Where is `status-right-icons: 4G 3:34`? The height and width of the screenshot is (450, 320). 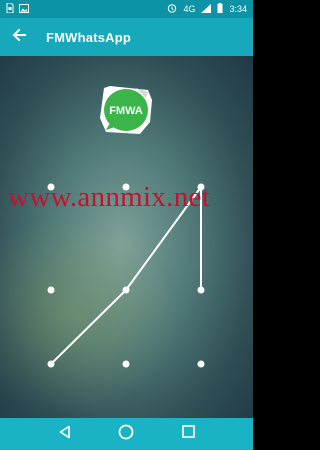
status-right-icons: 4G 3:34 is located at coordinates (207, 9).